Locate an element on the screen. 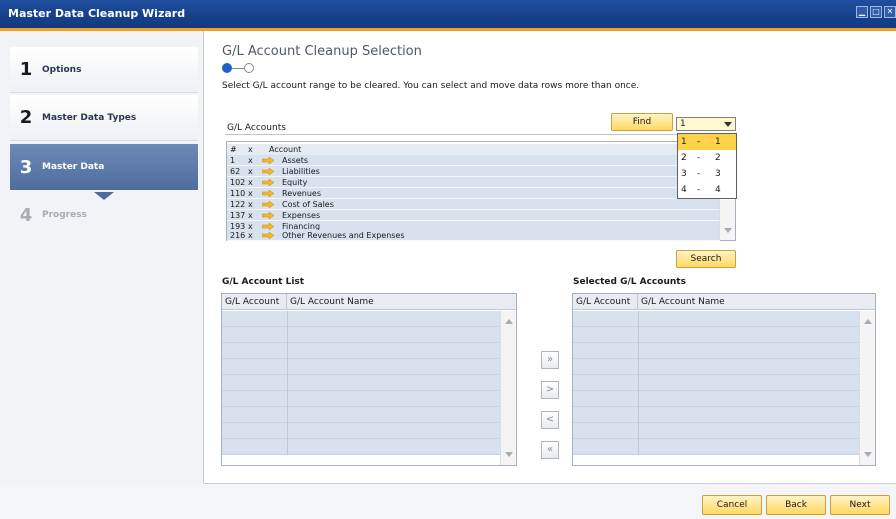 The width and height of the screenshot is (896, 519). table-row: 122 x Cost of Sales is located at coordinates (473, 204).